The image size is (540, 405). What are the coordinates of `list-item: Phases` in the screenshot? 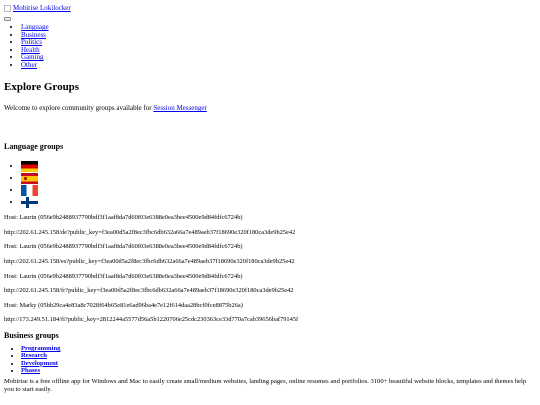 It's located at (278, 370).